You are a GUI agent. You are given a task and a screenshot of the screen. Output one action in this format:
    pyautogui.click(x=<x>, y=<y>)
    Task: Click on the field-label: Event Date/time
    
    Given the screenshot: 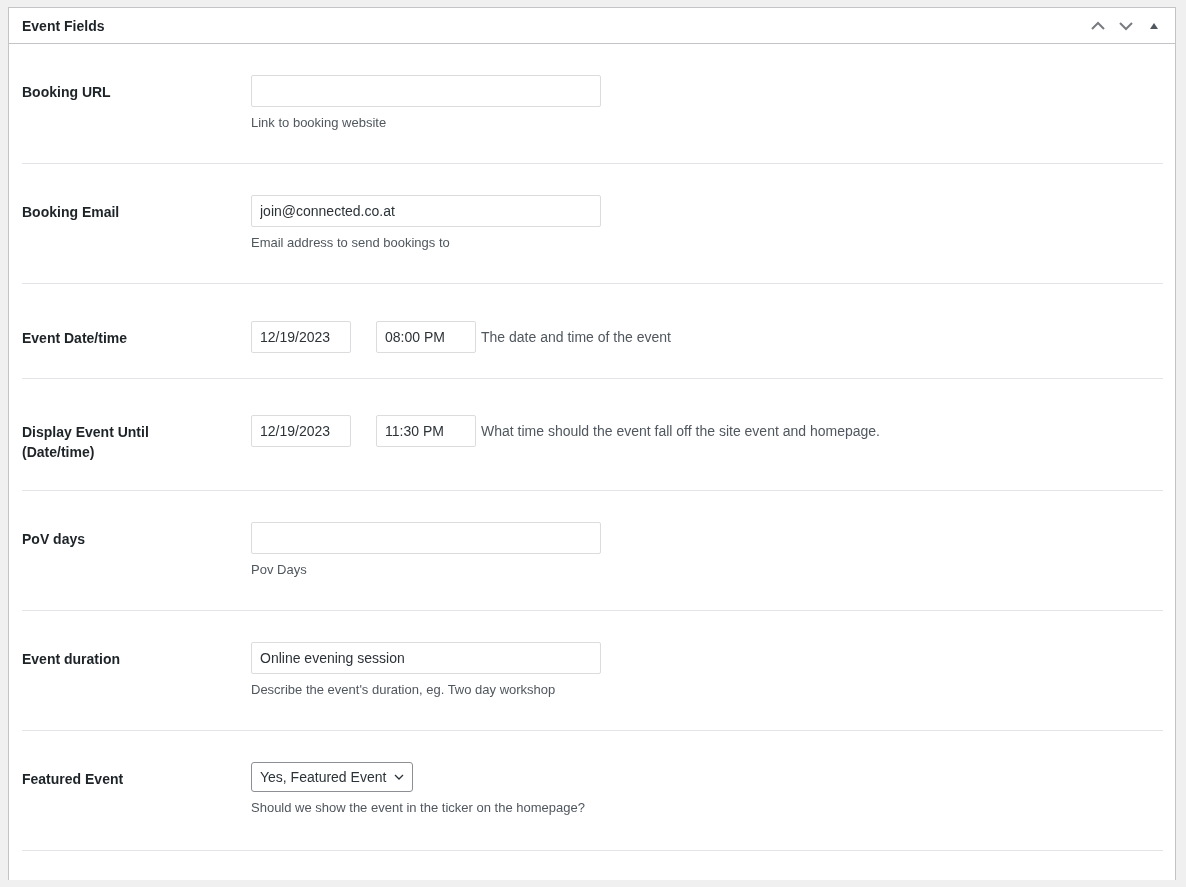 What is the action you would take?
    pyautogui.click(x=75, y=338)
    